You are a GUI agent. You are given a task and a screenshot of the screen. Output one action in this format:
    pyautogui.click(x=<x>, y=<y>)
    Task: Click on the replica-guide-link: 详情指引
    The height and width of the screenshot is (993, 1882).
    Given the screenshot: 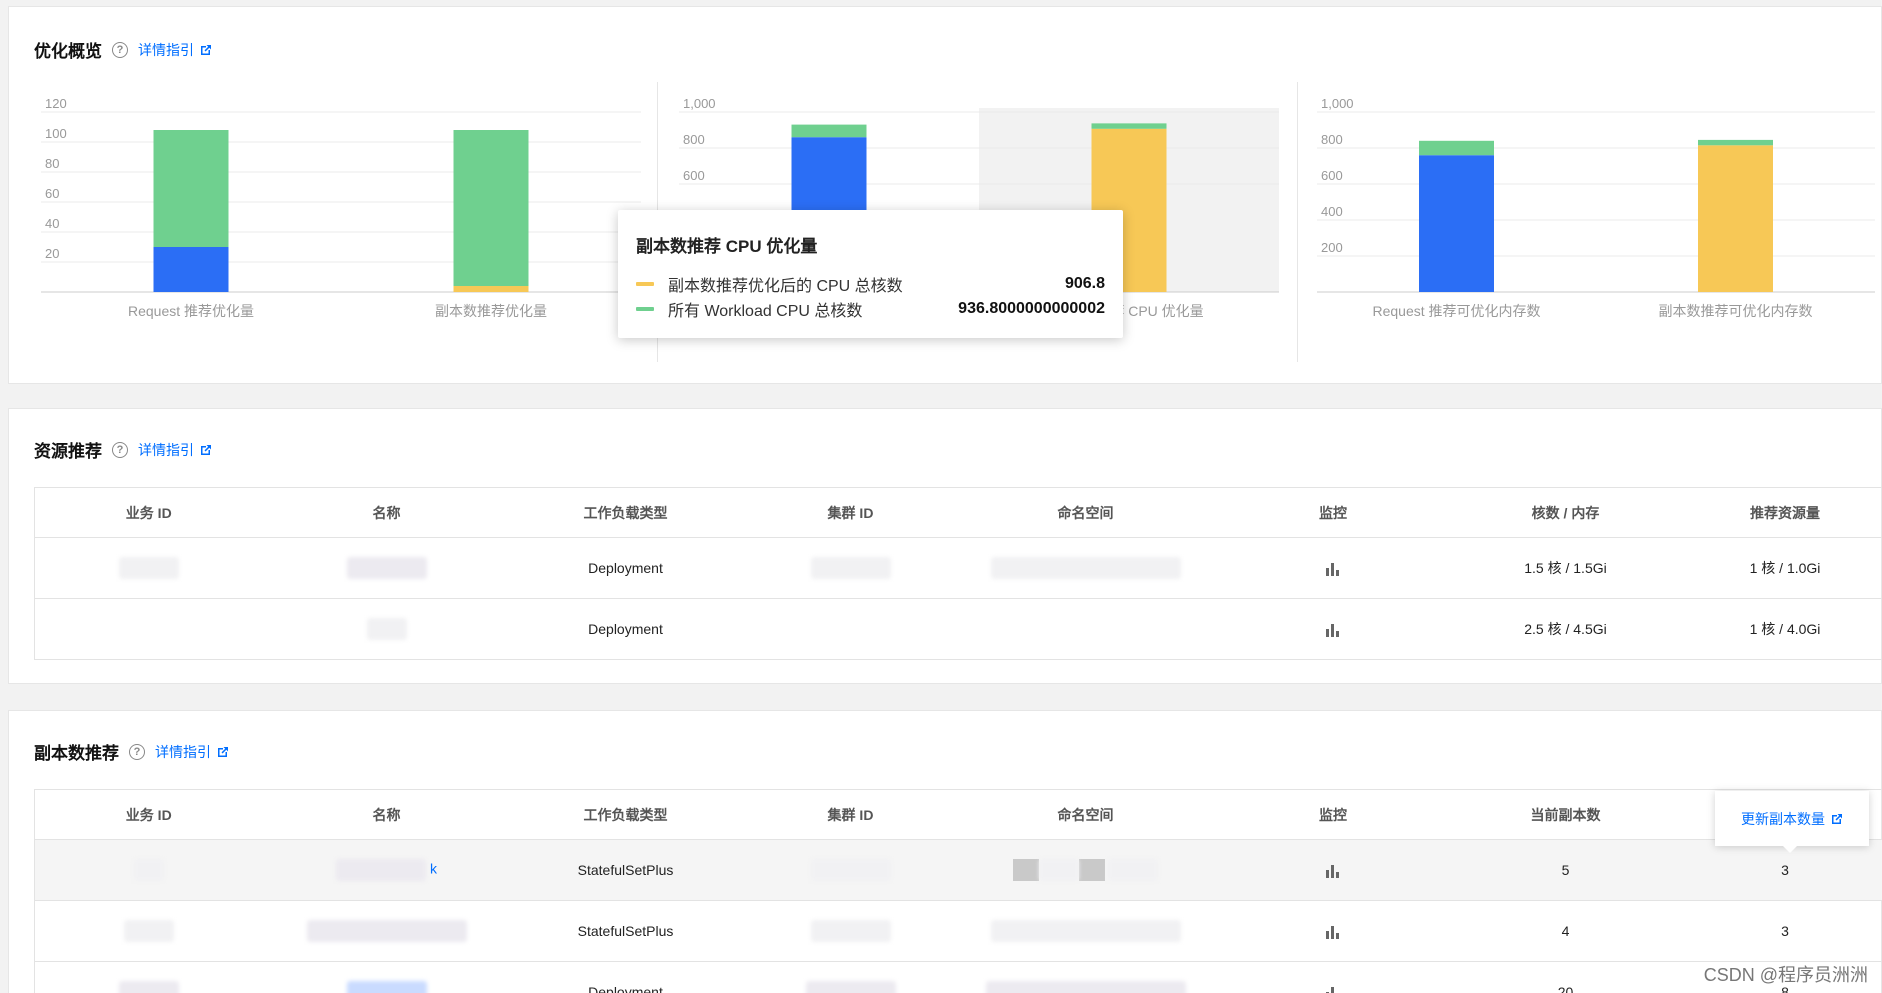 What is the action you would take?
    pyautogui.click(x=192, y=752)
    